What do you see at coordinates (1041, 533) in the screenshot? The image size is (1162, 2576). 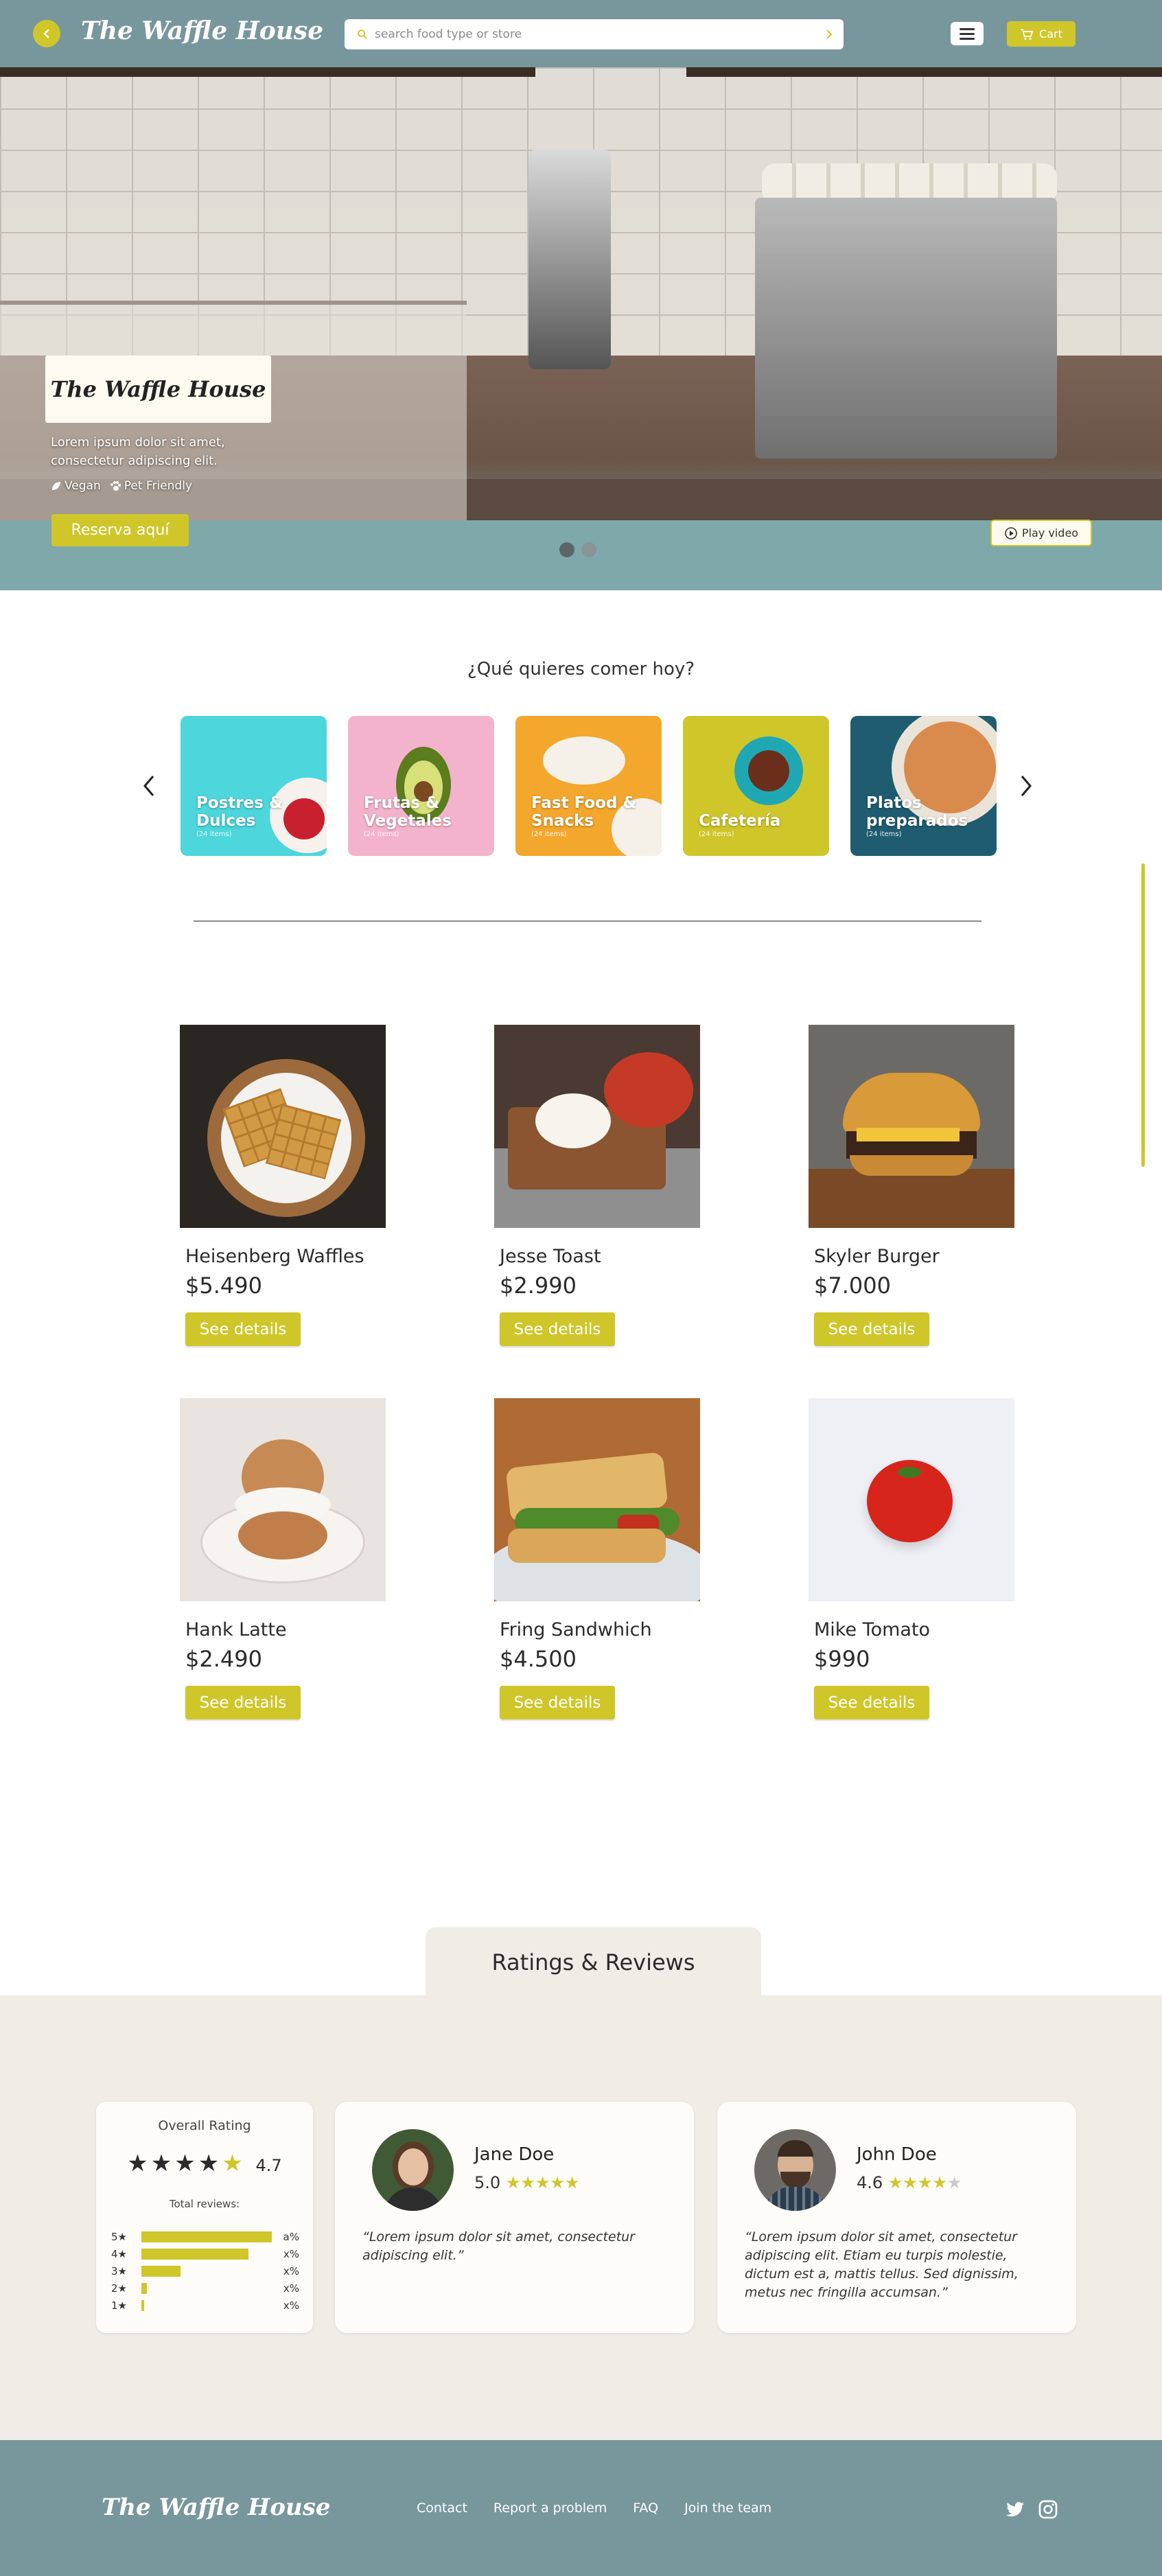 I see `play-video-button: Play video` at bounding box center [1041, 533].